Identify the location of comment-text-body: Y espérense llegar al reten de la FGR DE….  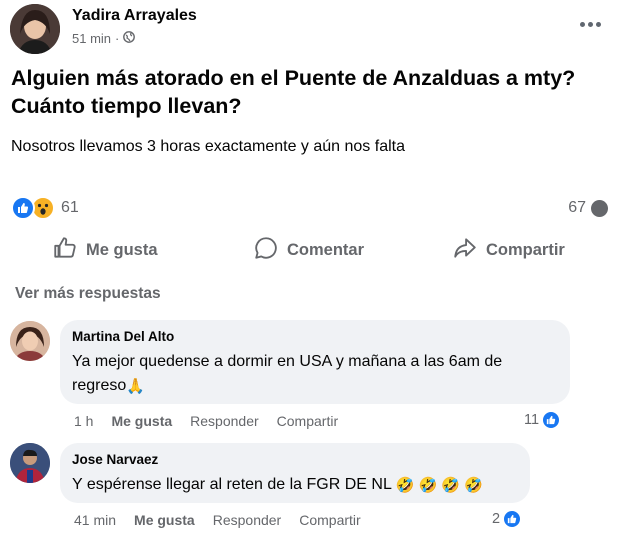
(232, 484).